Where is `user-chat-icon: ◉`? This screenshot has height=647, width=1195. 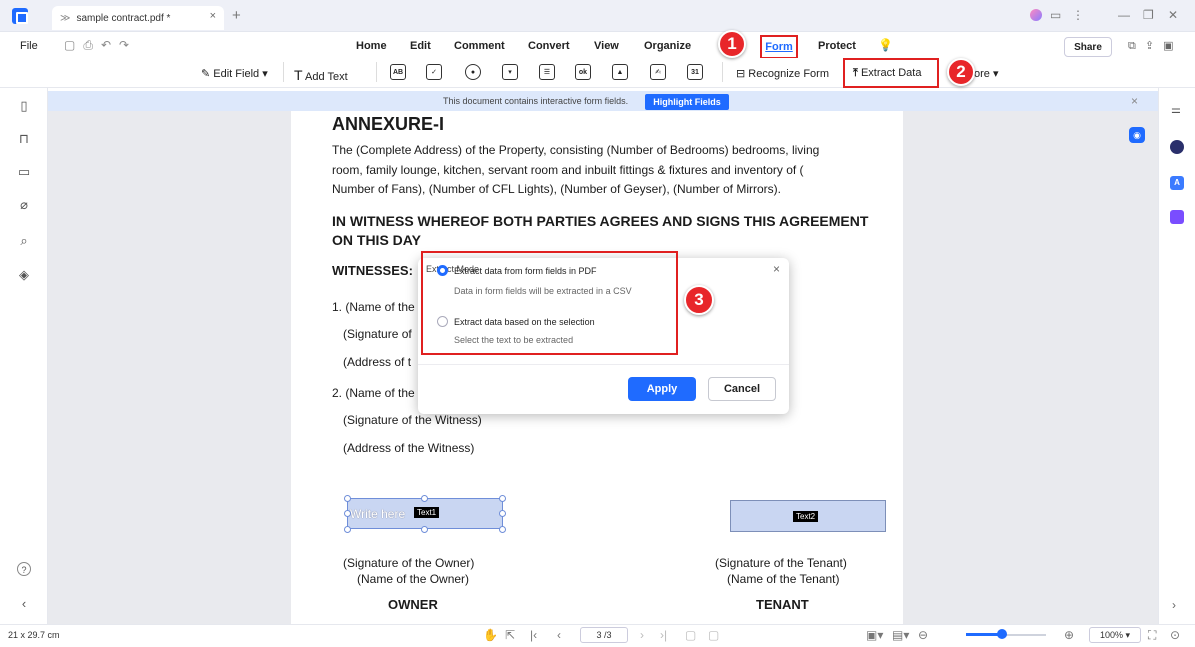 user-chat-icon: ◉ is located at coordinates (1137, 135).